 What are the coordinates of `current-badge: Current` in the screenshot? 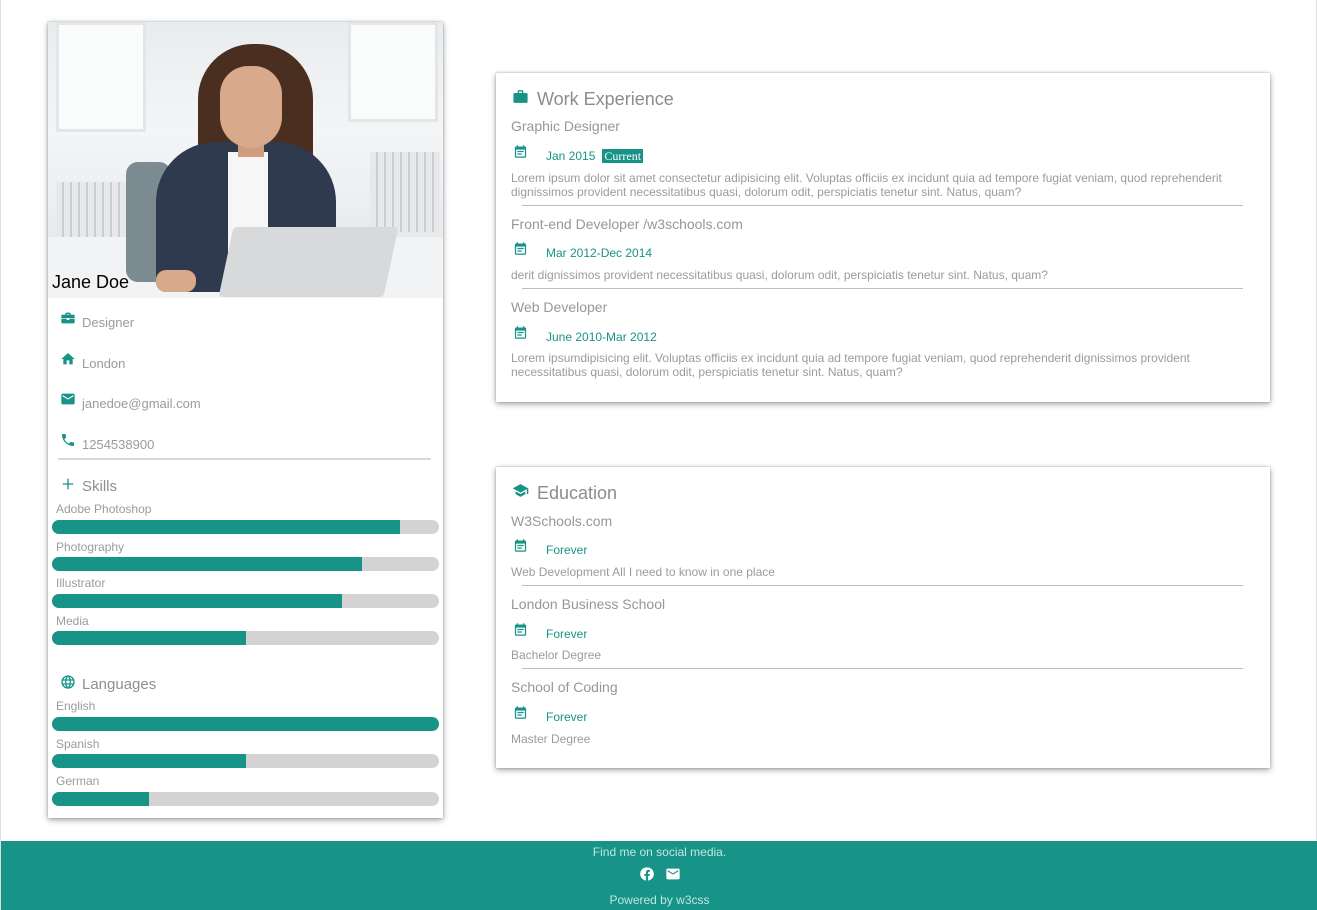 It's located at (623, 155).